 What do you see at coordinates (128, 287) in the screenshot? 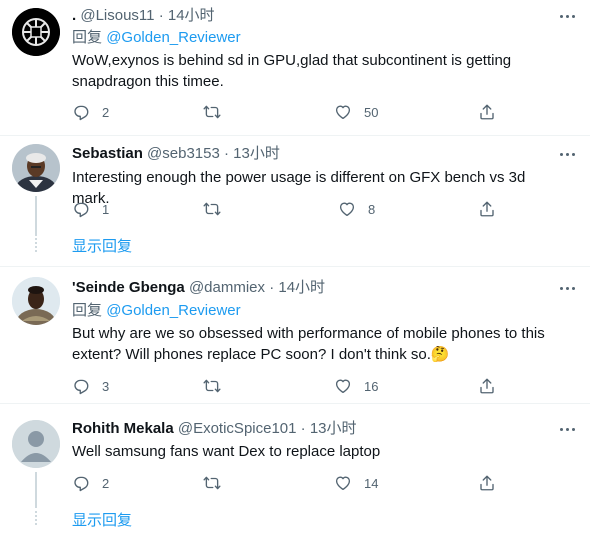
I see `display-name: 'Seinde Gbenga` at bounding box center [128, 287].